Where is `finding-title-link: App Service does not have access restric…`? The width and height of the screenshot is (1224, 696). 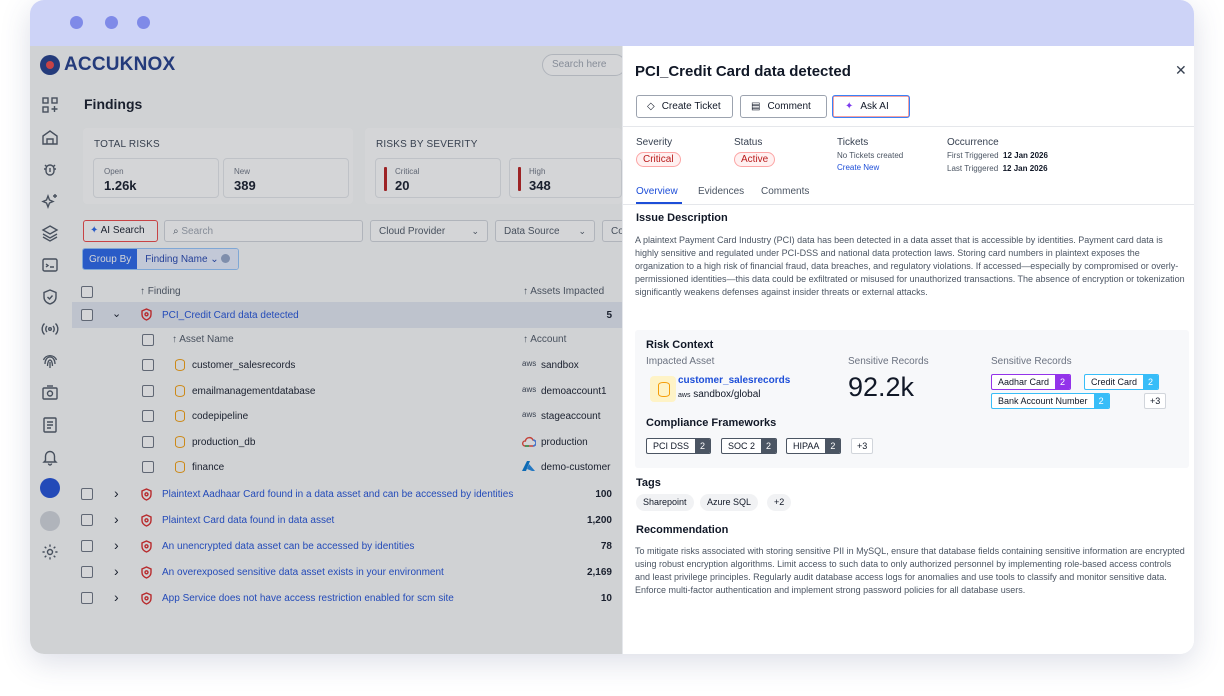 finding-title-link: App Service does not have access restric… is located at coordinates (308, 598).